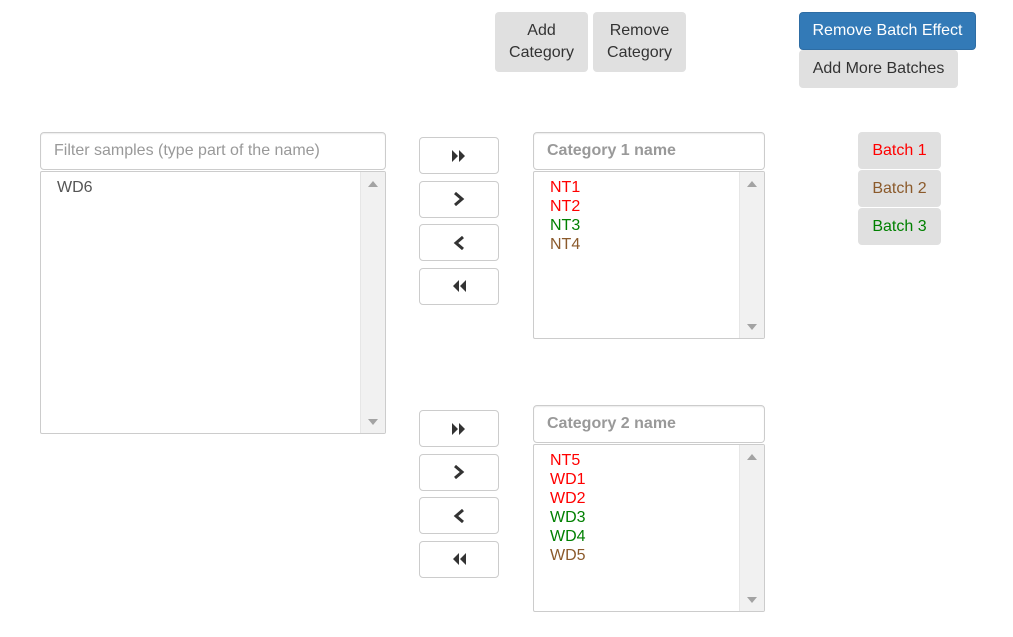 The width and height of the screenshot is (1013, 637). Describe the element at coordinates (878, 69) in the screenshot. I see `add-more-batches-button: Add More Batches` at that location.